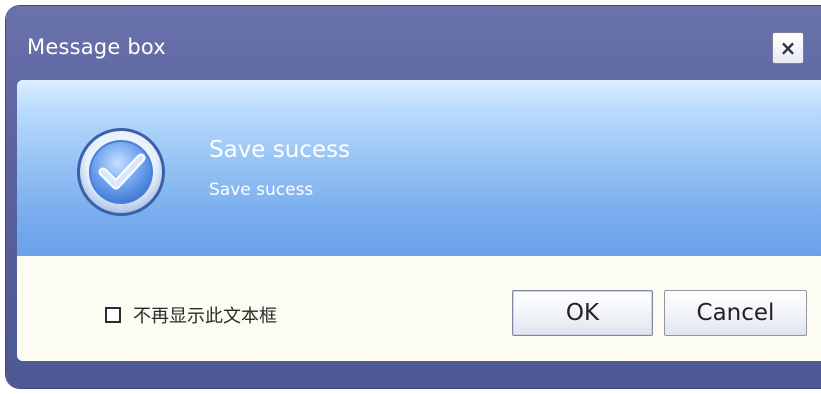 Image resolution: width=821 pixels, height=394 pixels. What do you see at coordinates (96, 47) in the screenshot?
I see `window-title: Message box` at bounding box center [96, 47].